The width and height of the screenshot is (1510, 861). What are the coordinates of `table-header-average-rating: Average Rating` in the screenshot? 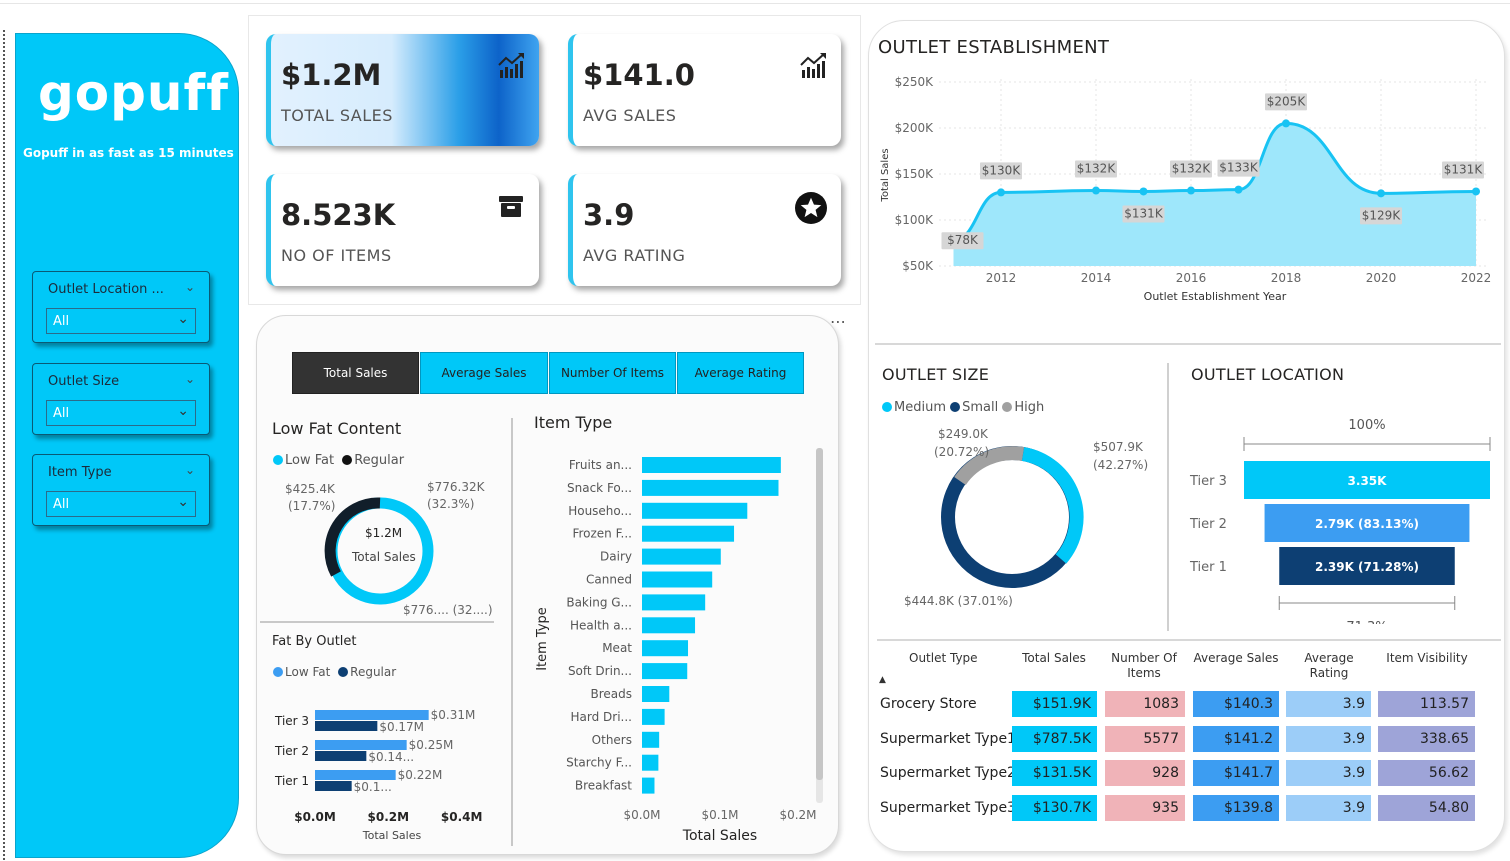 It's located at (1329, 666).